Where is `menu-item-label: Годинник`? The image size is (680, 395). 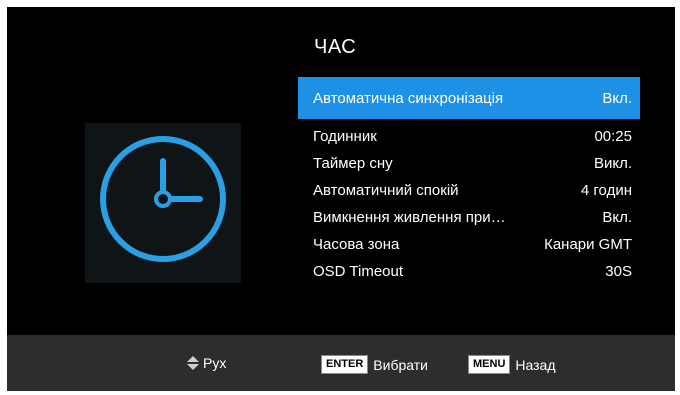 menu-item-label: Годинник is located at coordinates (345, 136).